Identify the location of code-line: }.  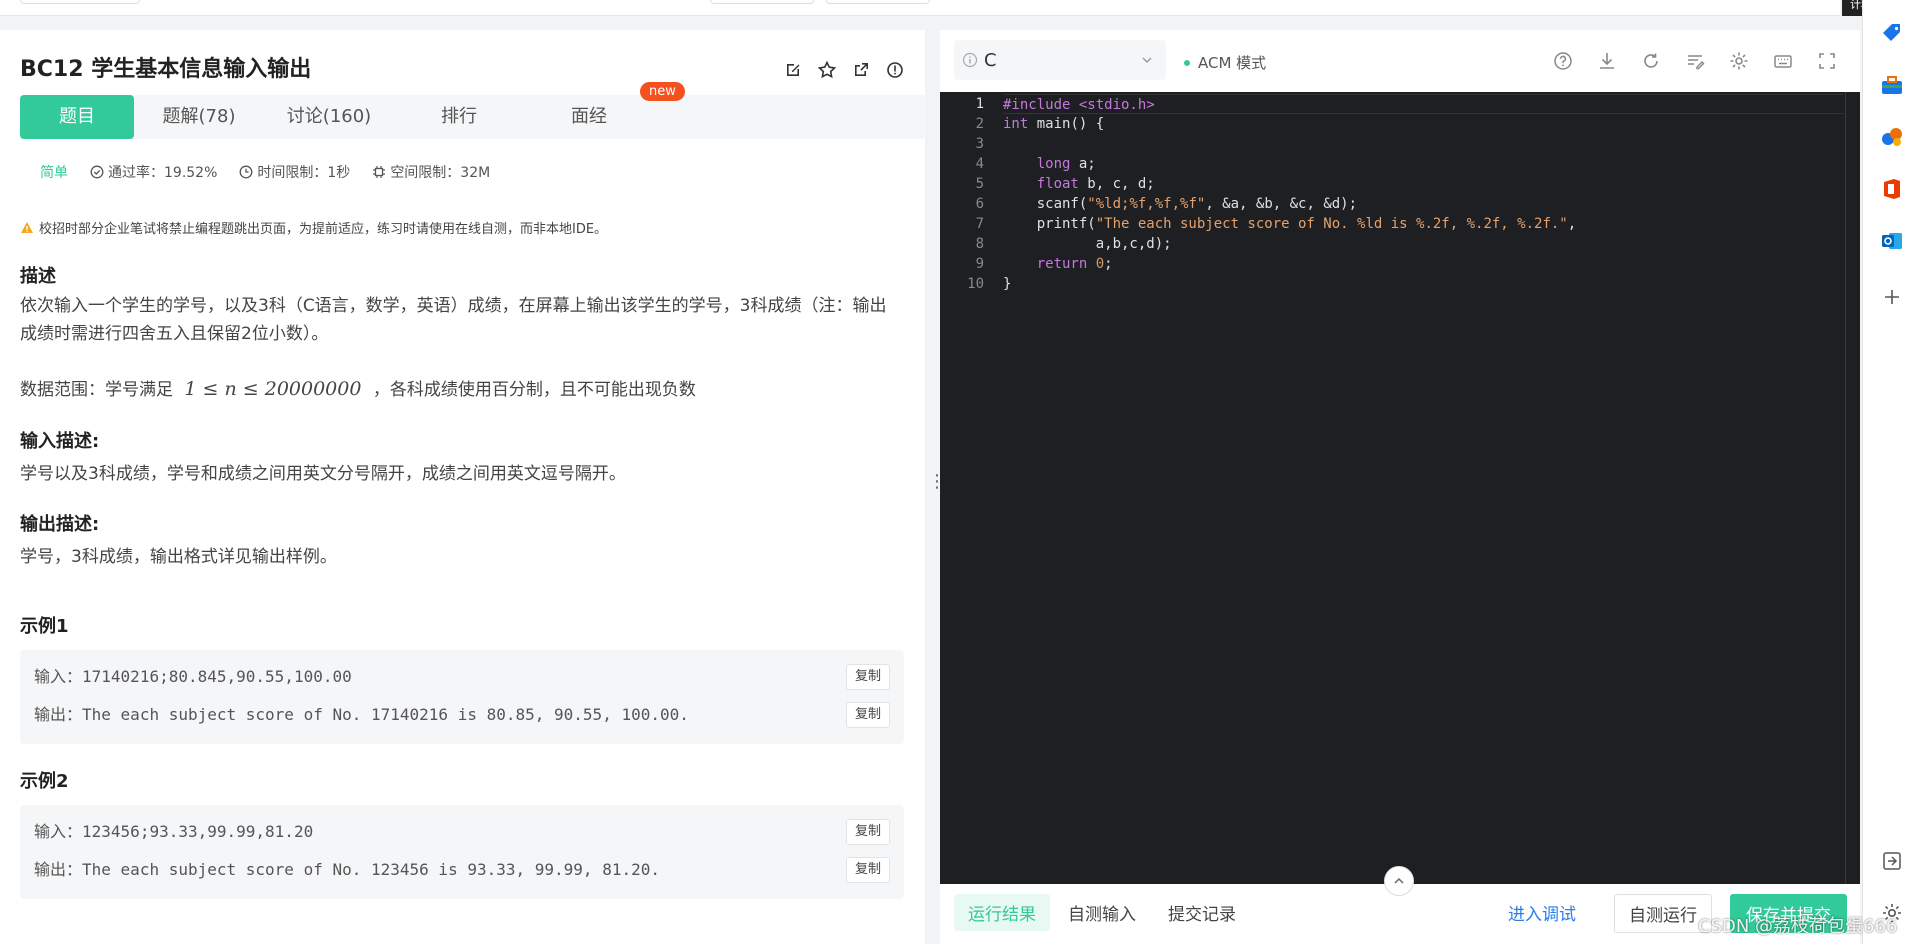
(1423, 284).